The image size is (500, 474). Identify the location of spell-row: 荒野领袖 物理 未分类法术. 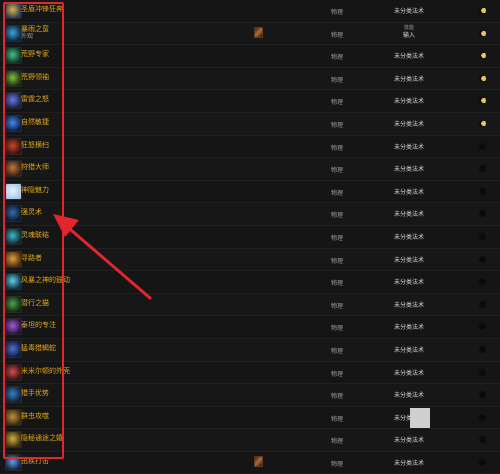
(250, 79).